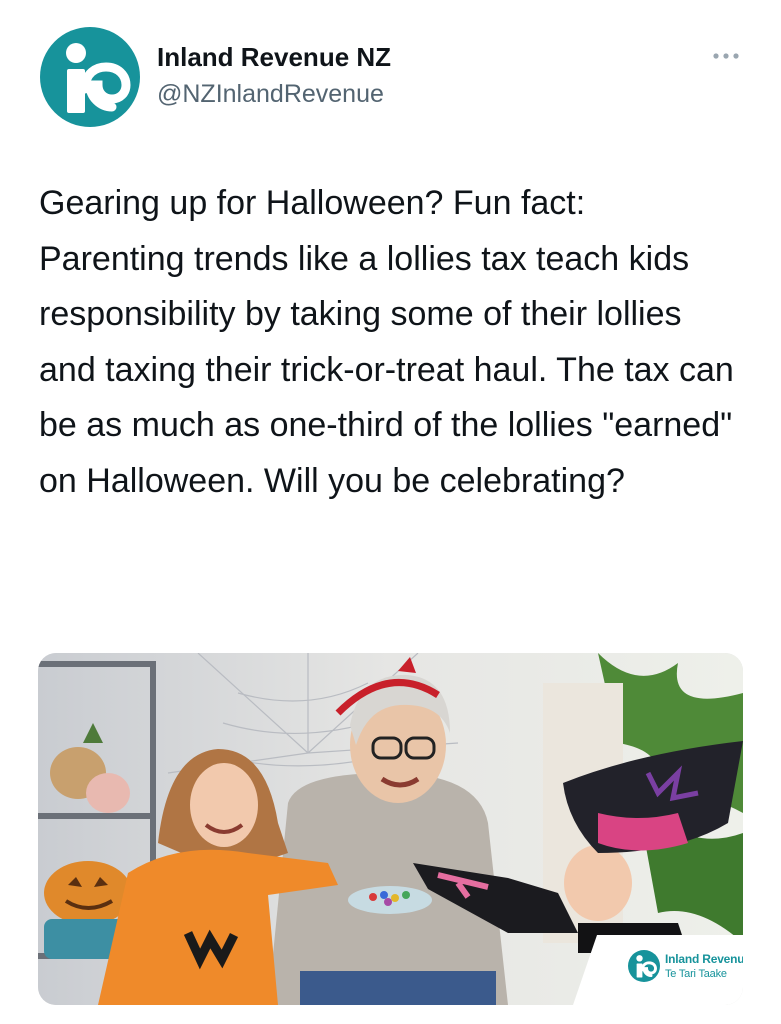 Image resolution: width=781 pixels, height=1024 pixels. I want to click on author-display-name: Inland Revenue NZ, so click(274, 57).